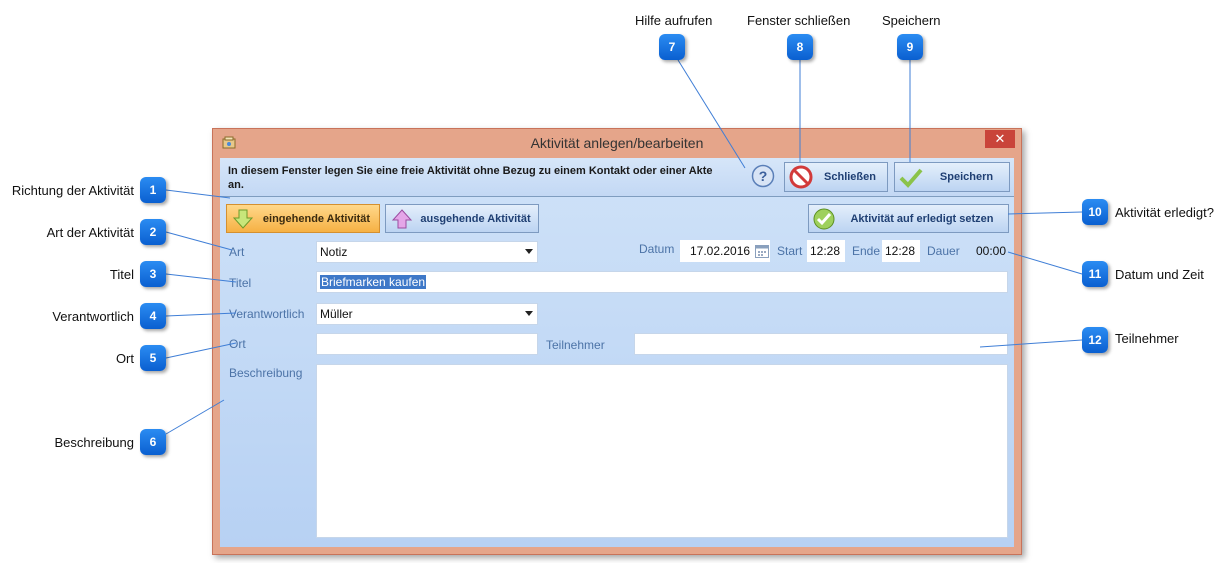 The width and height of the screenshot is (1230, 563). I want to click on title-bar: Aktivität anlegen/bearbeiten ✕, so click(617, 143).